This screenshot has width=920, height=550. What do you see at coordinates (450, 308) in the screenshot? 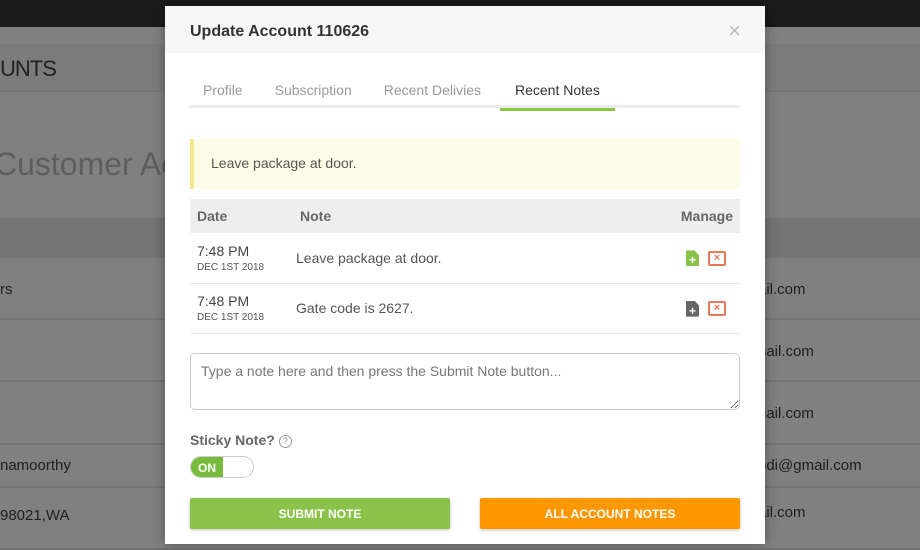
I see `note-text: Gate code is 2627.` at bounding box center [450, 308].